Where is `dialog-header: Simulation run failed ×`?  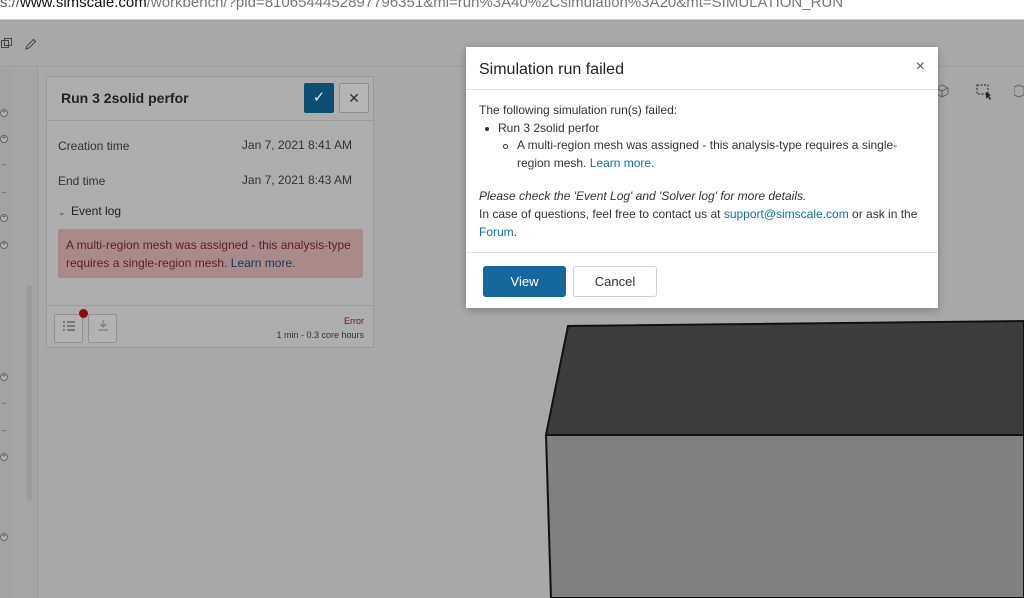
dialog-header: Simulation run failed × is located at coordinates (702, 68).